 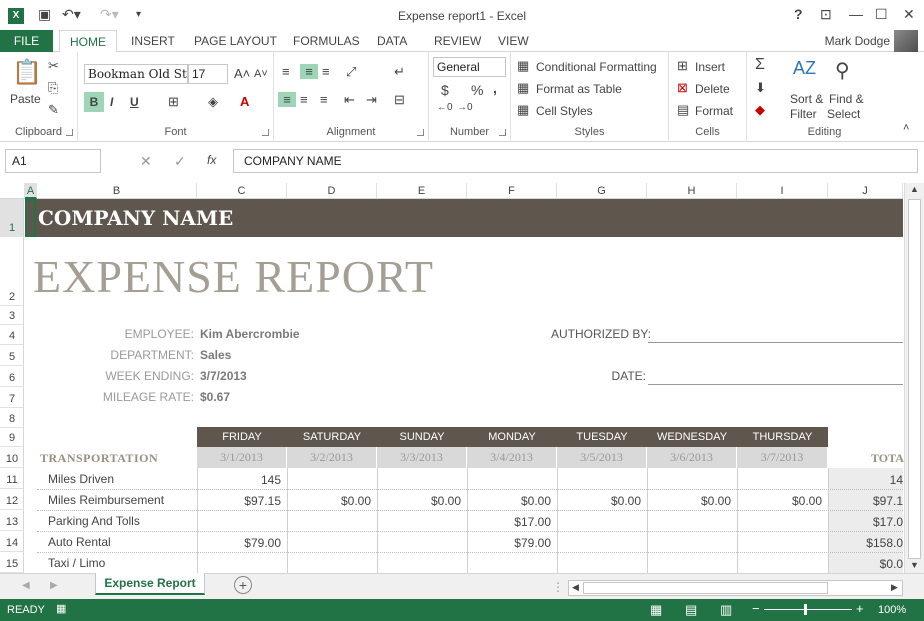 What do you see at coordinates (287, 99) in the screenshot?
I see `align-left-icon: ≡` at bounding box center [287, 99].